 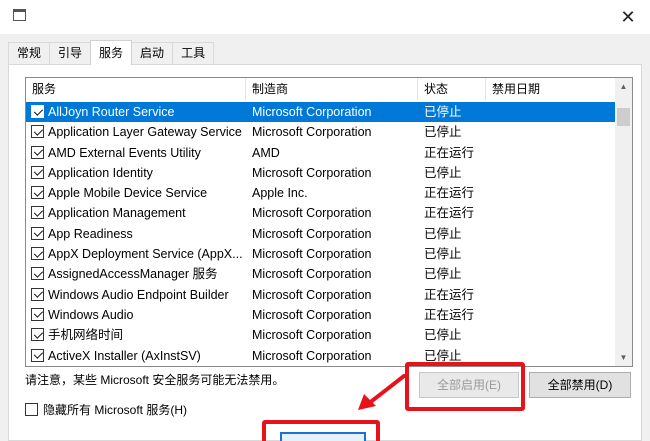 What do you see at coordinates (136, 89) in the screenshot?
I see `column-service: 服务` at bounding box center [136, 89].